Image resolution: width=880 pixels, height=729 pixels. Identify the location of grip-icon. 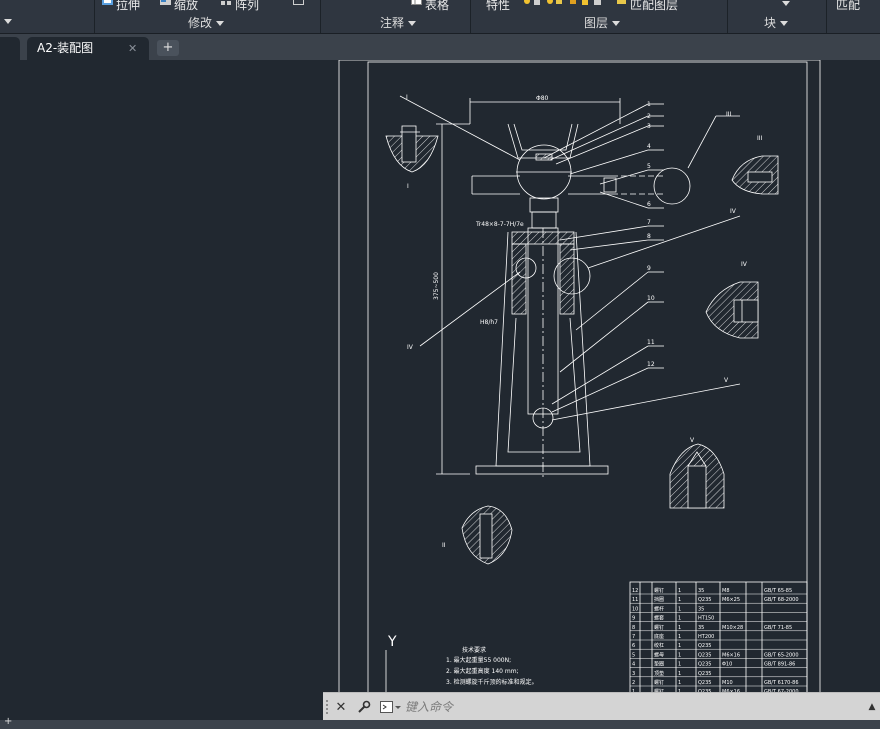
(327, 707).